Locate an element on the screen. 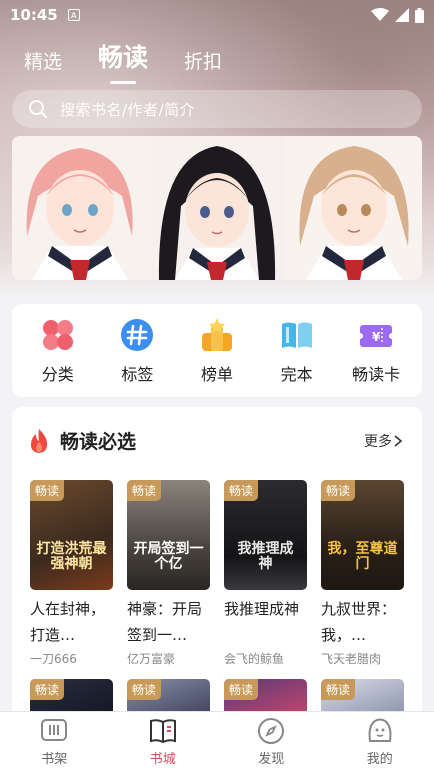  quick-label: 畅读卡 is located at coordinates (376, 374).